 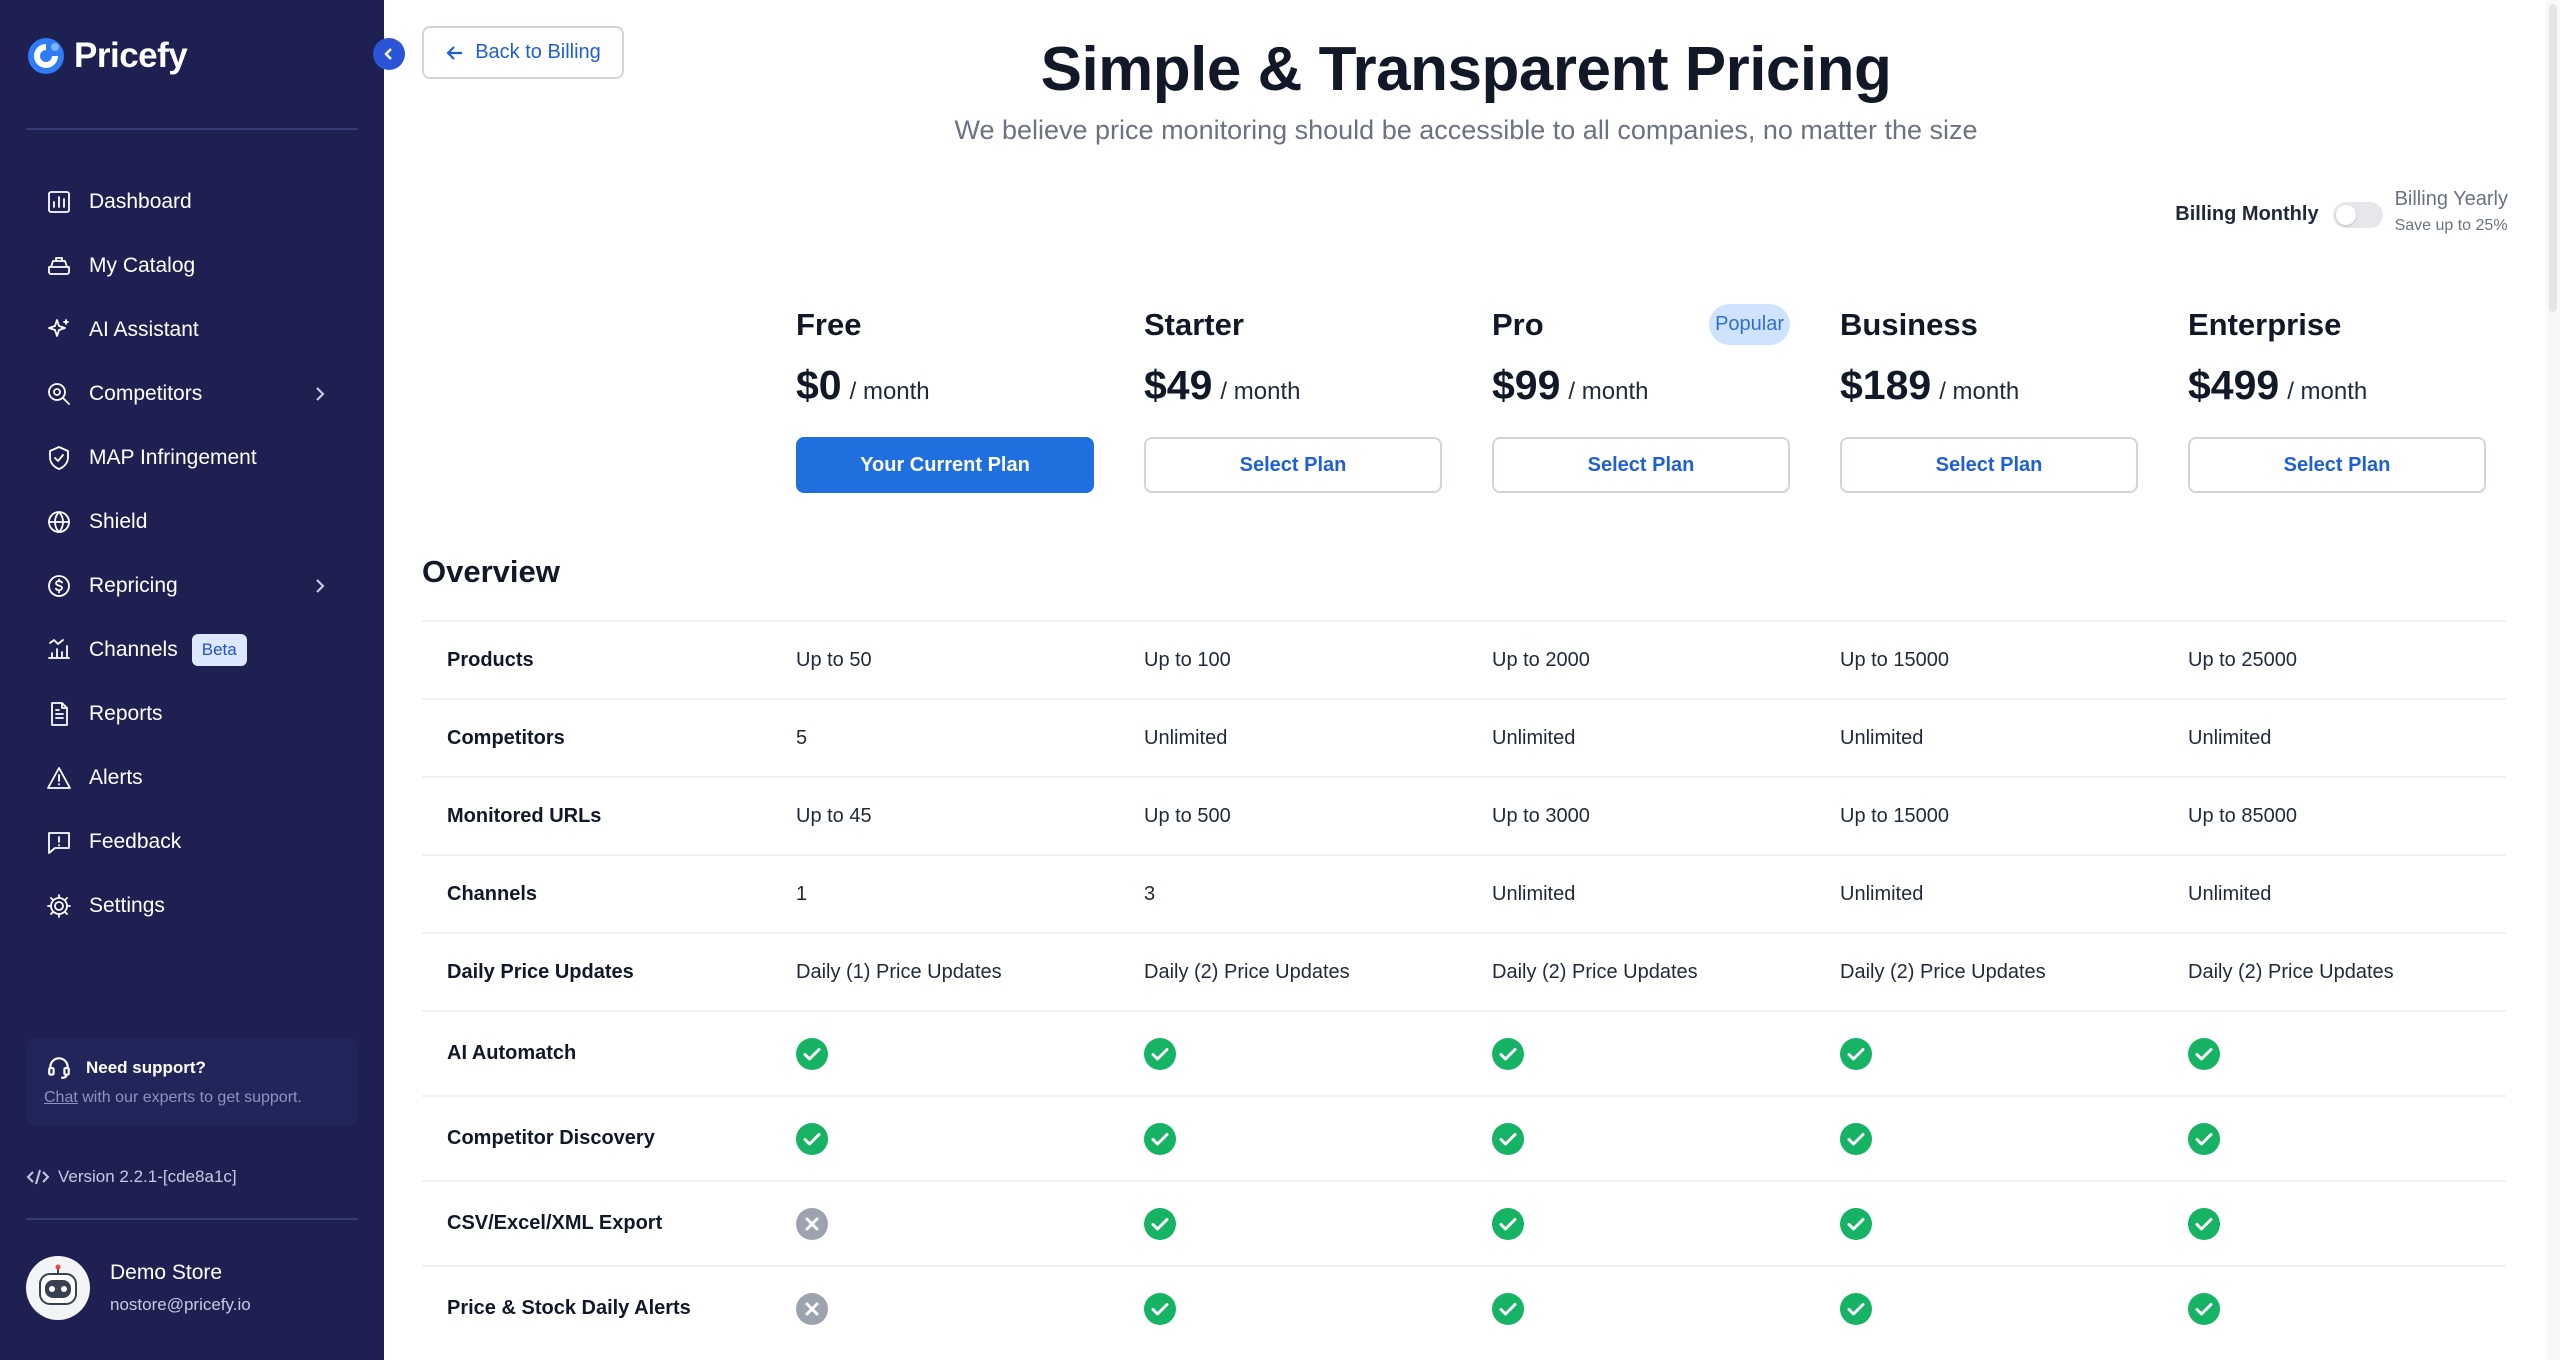 I want to click on feature-cell: Up to 45, so click(x=834, y=815).